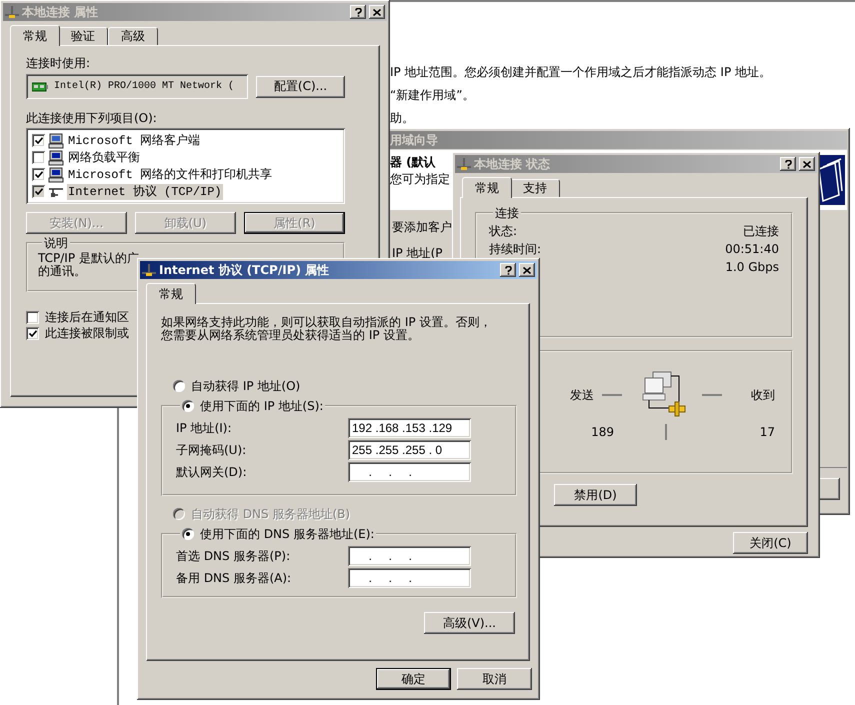 Image resolution: width=855 pixels, height=705 pixels. I want to click on ip-address-field: 192 .168 .153 .129, so click(409, 428).